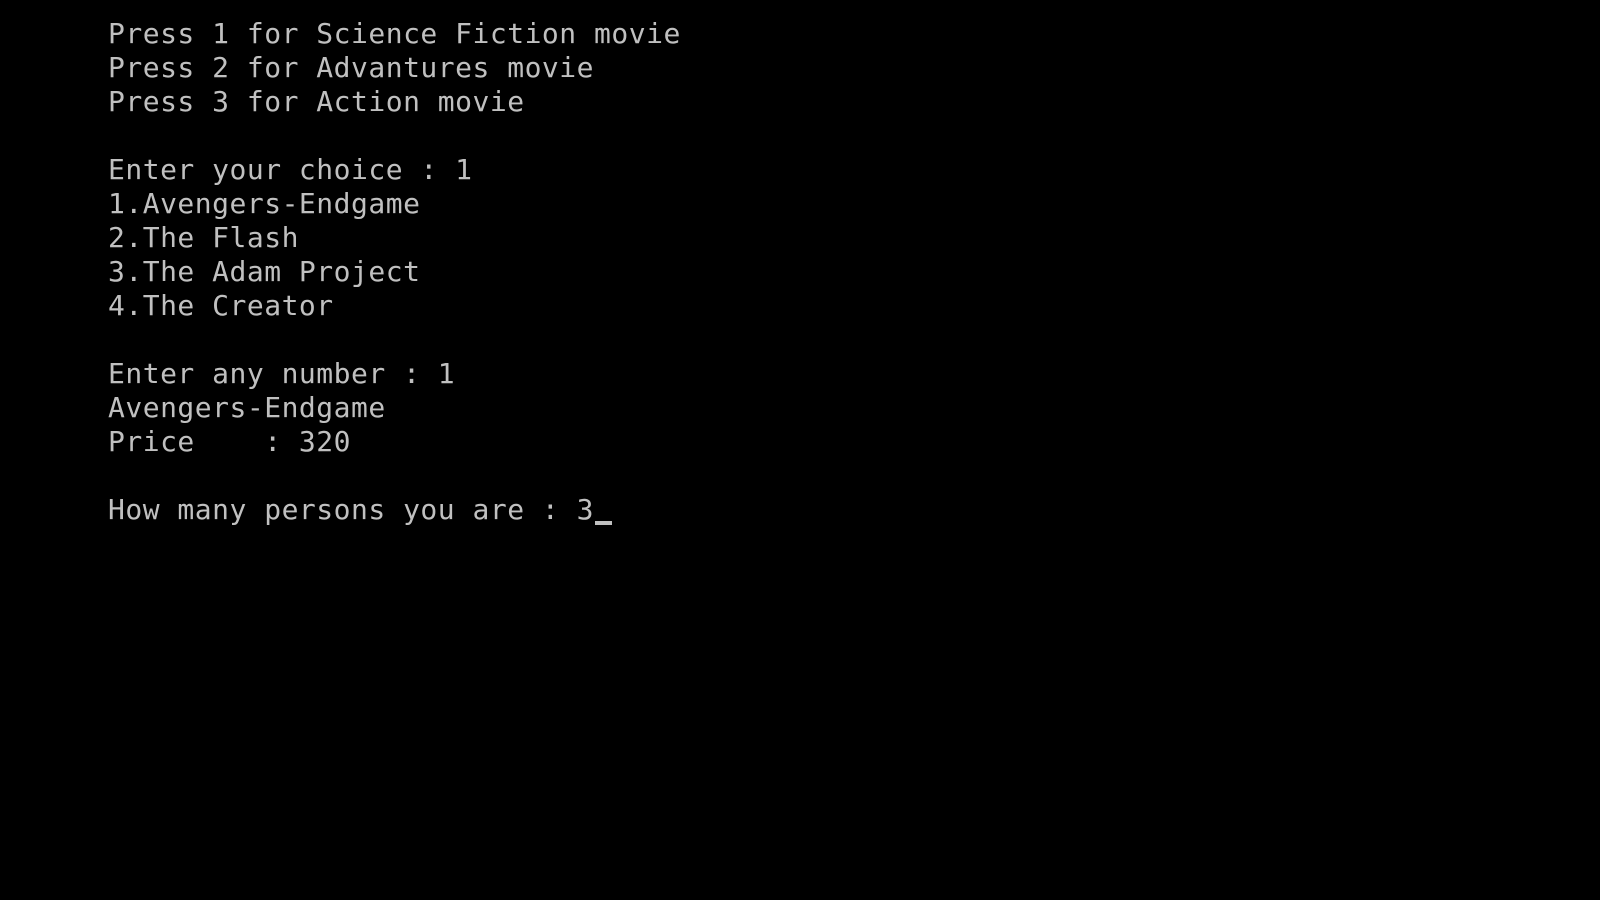  What do you see at coordinates (394, 33) in the screenshot?
I see `menu-line-1: Press 1 for Science Fiction movie` at bounding box center [394, 33].